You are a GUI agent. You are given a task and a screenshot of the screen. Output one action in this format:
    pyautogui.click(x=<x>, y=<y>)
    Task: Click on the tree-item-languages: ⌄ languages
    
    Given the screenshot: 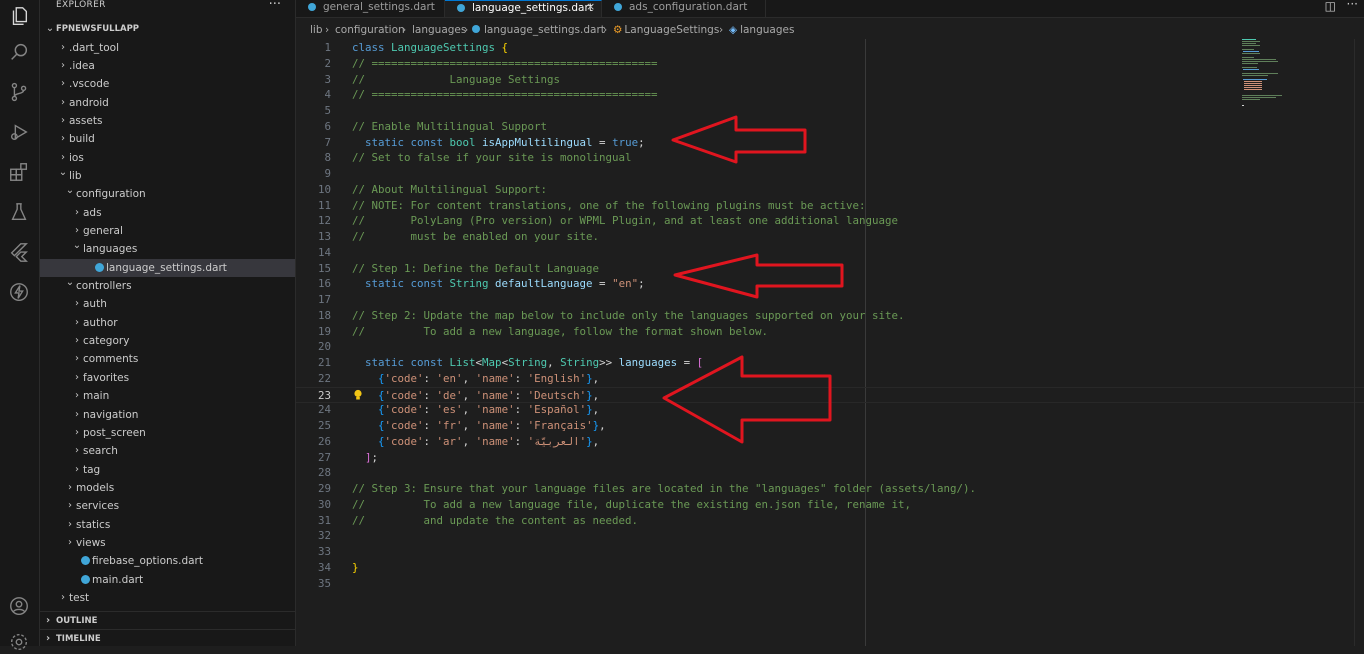 What is the action you would take?
    pyautogui.click(x=167, y=249)
    